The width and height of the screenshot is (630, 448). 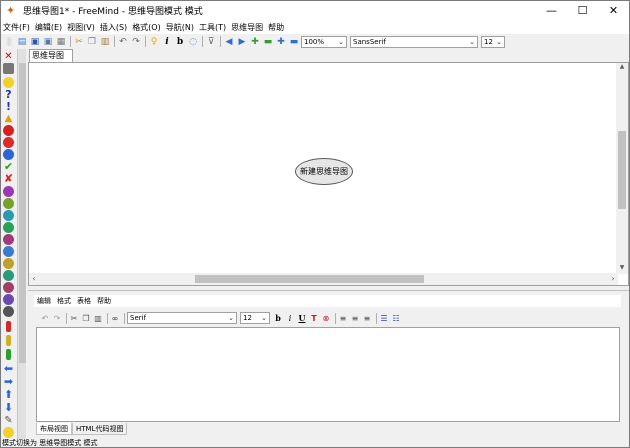 I want to click on align-left-icon: ≡, so click(x=343, y=318).